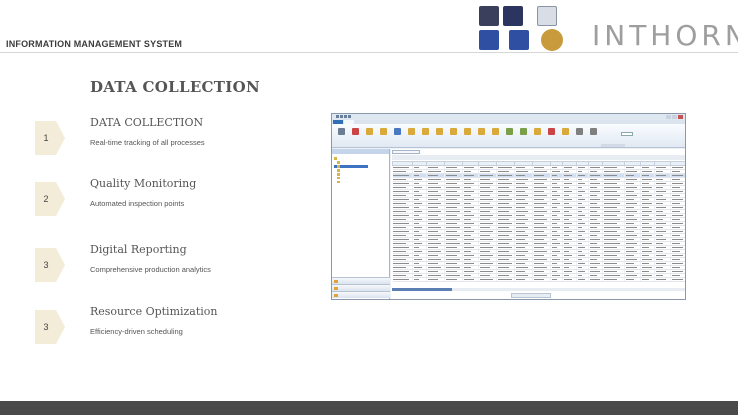 The width and height of the screenshot is (738, 415). Describe the element at coordinates (94, 44) in the screenshot. I see `system-title: INFORMATION MANAGEMENT SYSTEM` at that location.